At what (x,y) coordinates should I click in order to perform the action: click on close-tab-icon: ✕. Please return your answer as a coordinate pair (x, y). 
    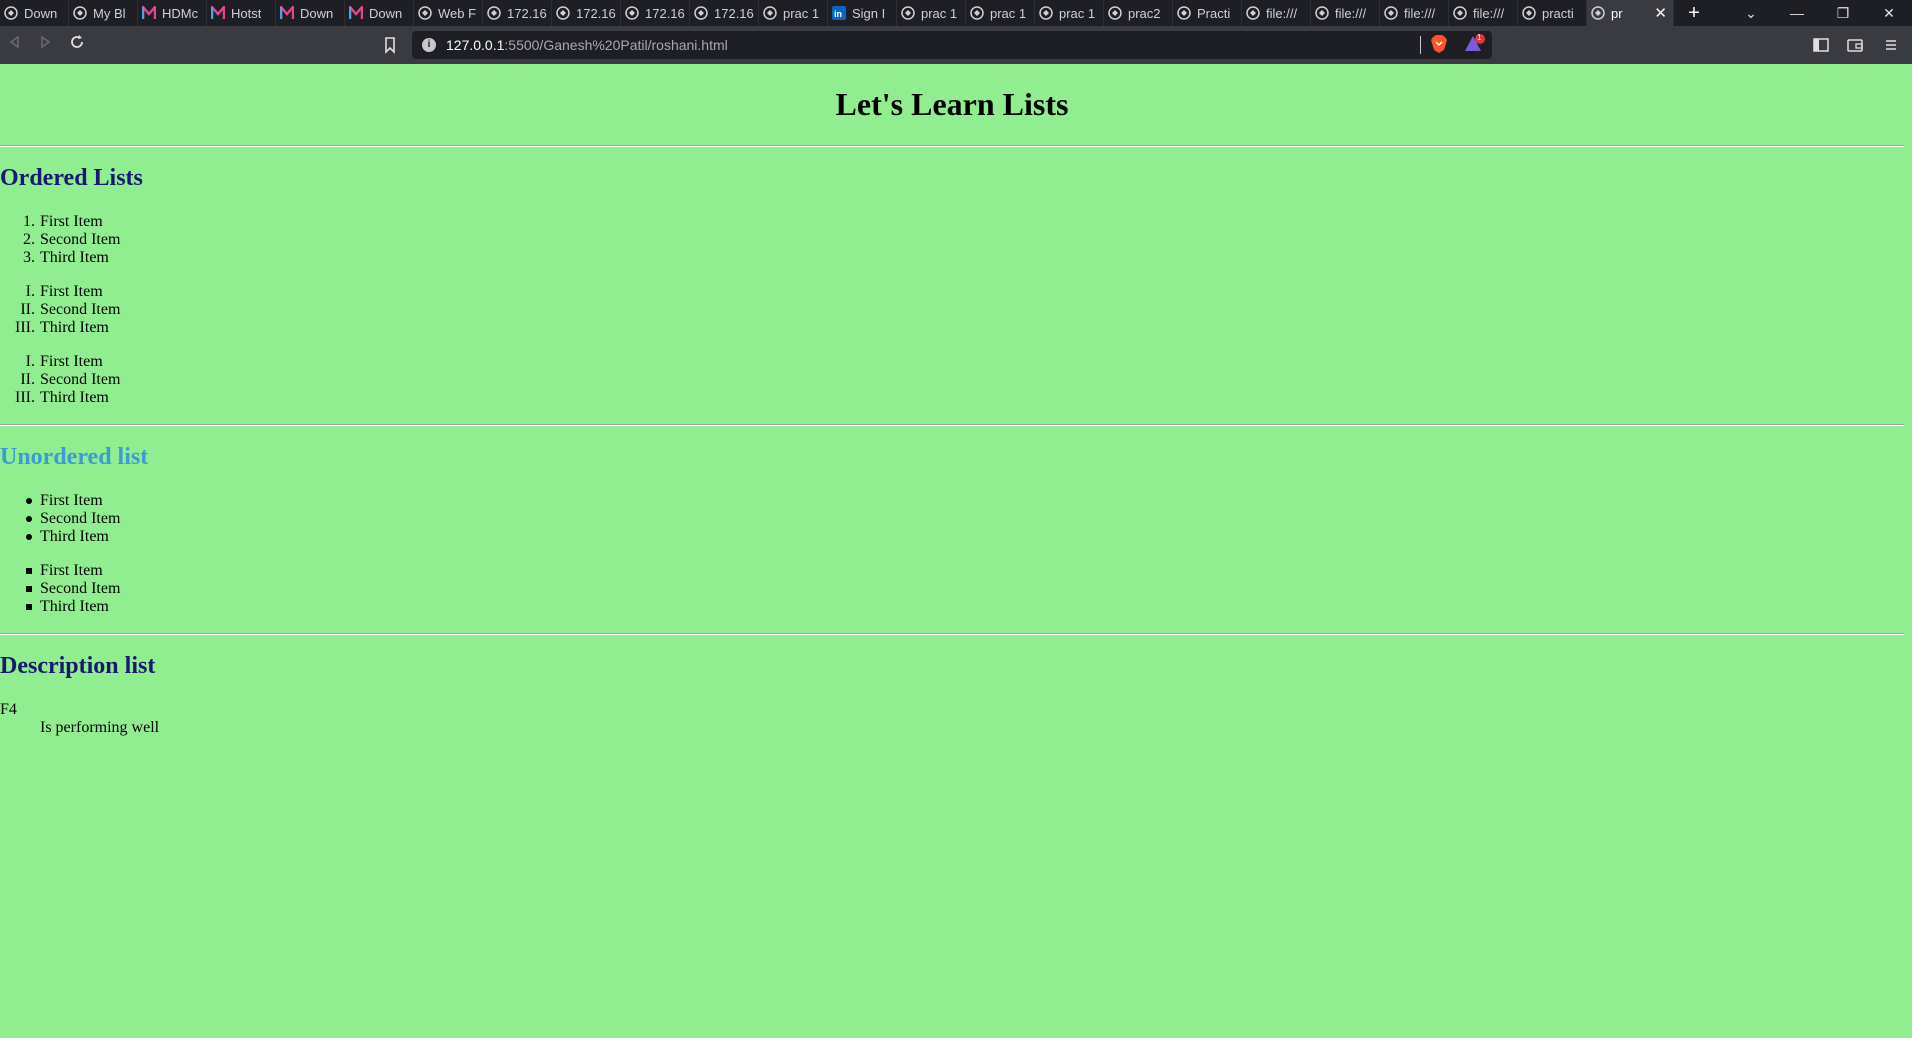
    Looking at the image, I should click on (1660, 13).